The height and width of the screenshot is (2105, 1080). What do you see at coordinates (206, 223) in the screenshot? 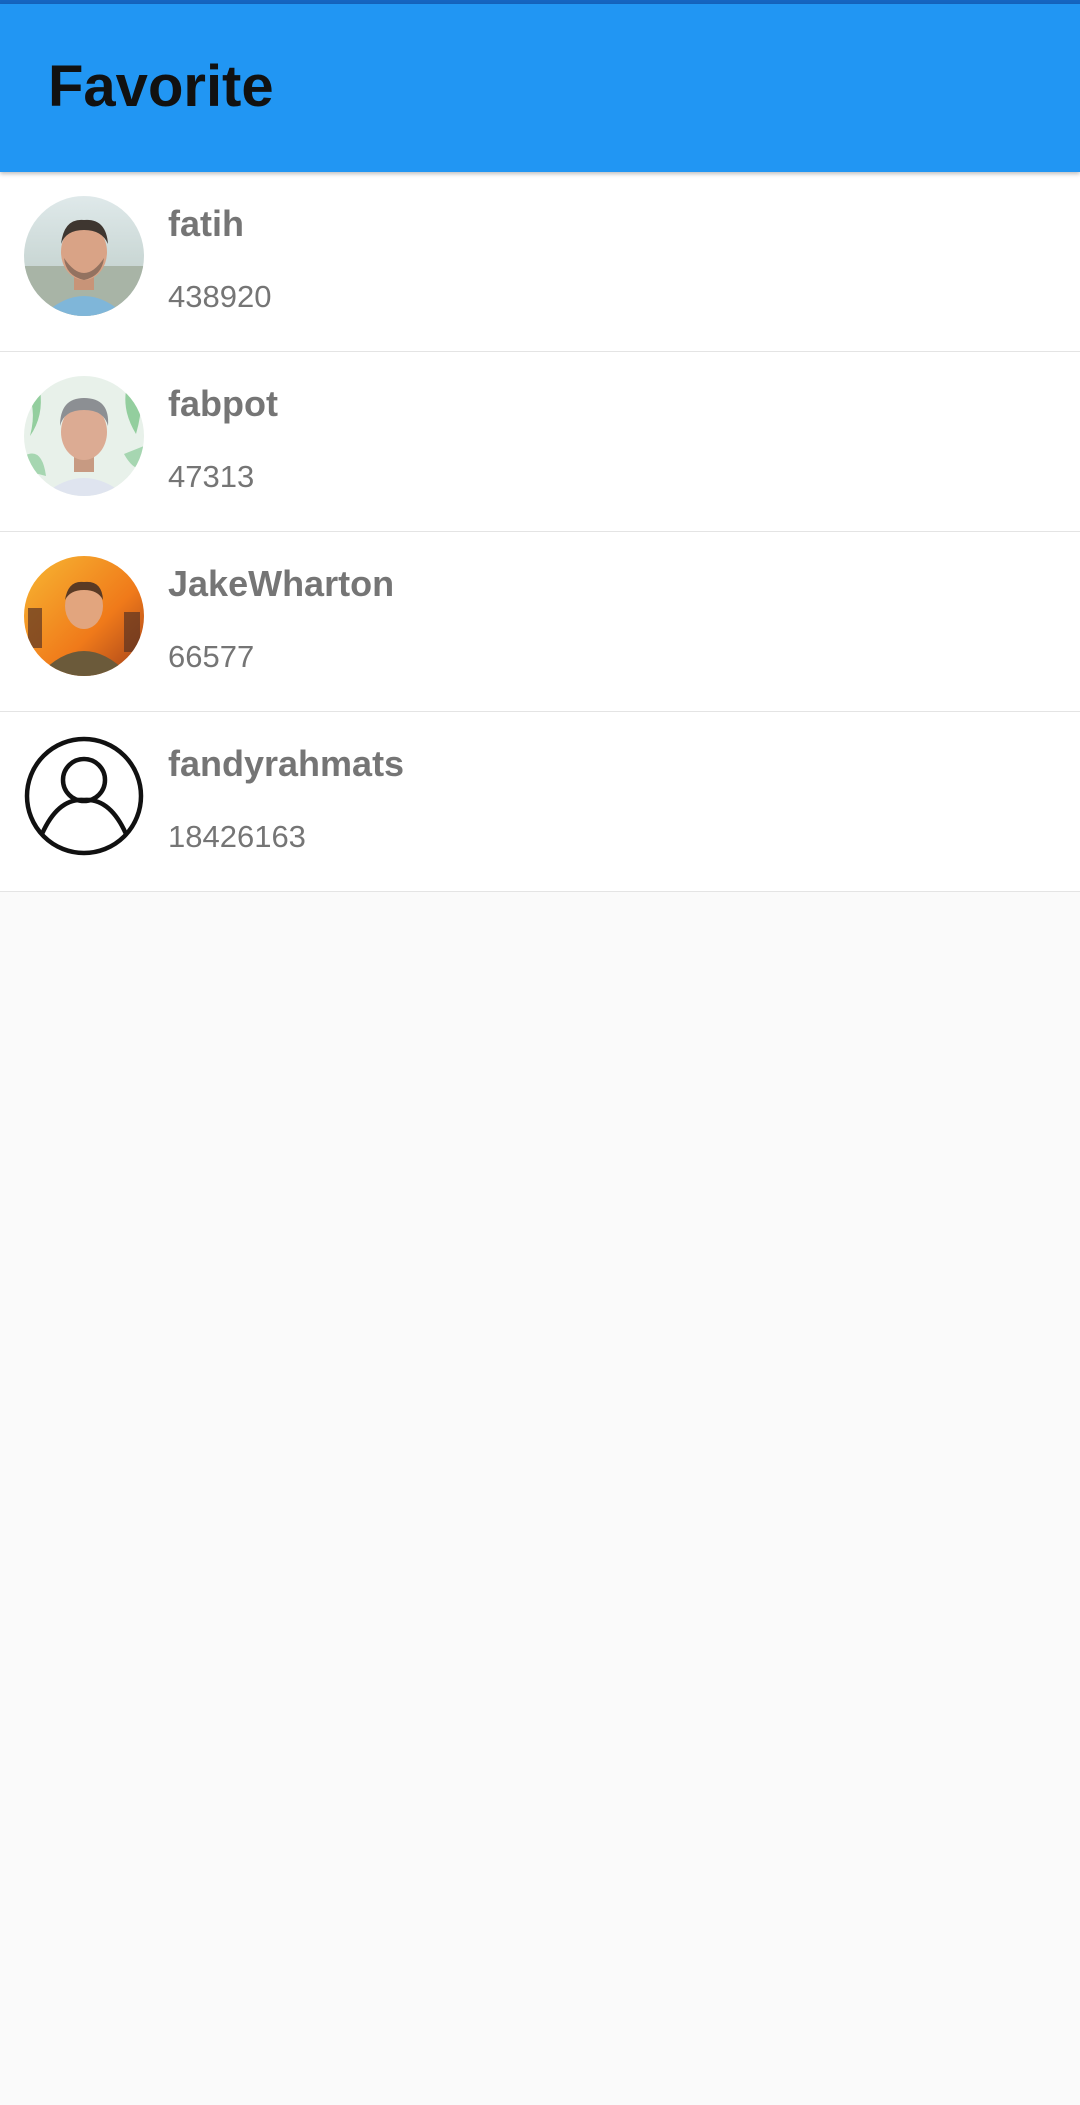
I see `username: fatih` at bounding box center [206, 223].